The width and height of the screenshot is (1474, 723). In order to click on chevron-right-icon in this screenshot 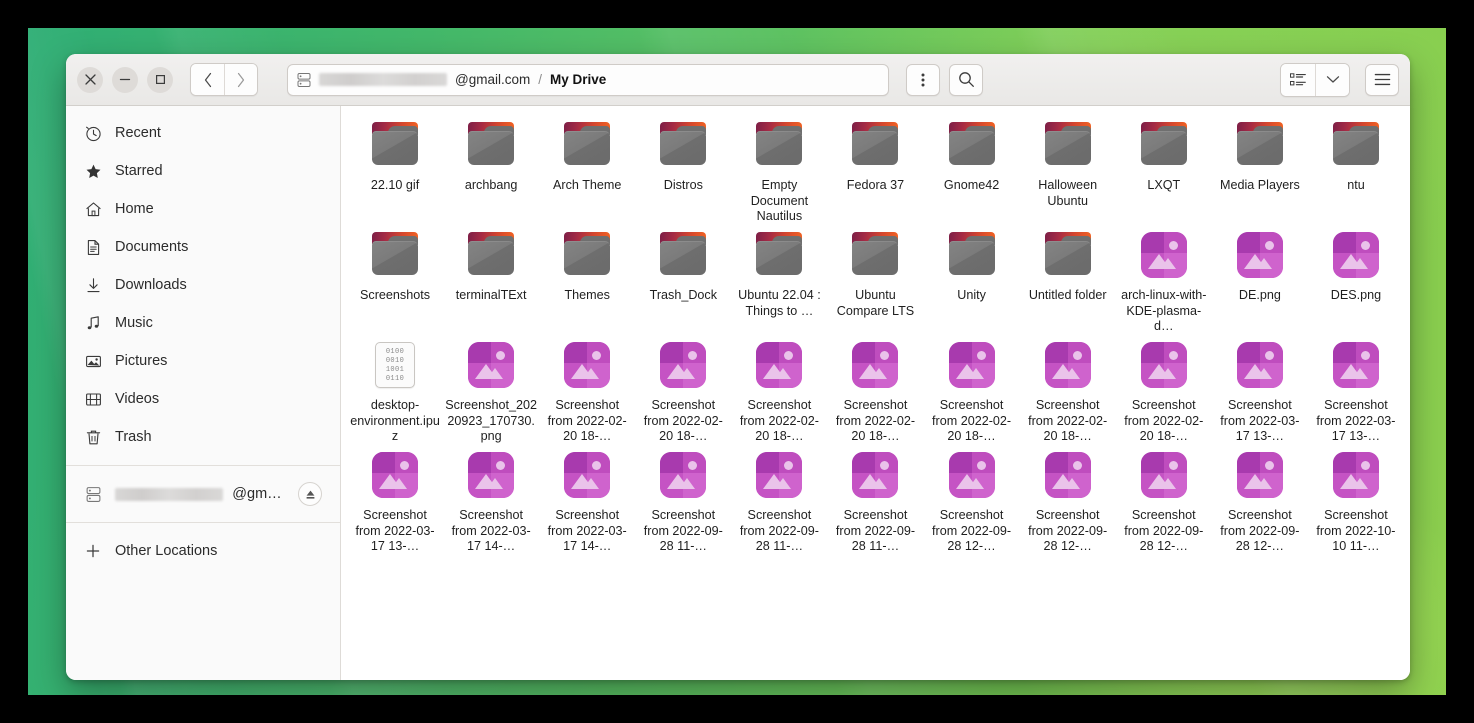, I will do `click(241, 79)`.